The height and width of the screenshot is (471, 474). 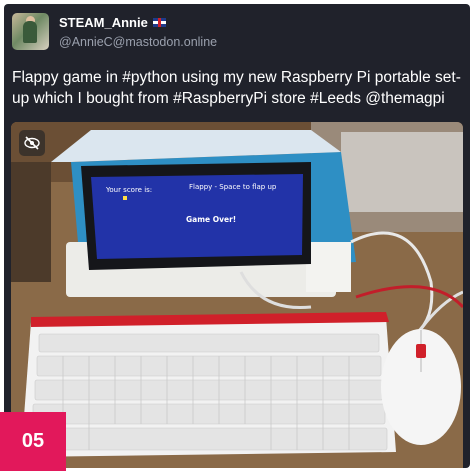 I want to click on avatar, so click(x=30, y=31).